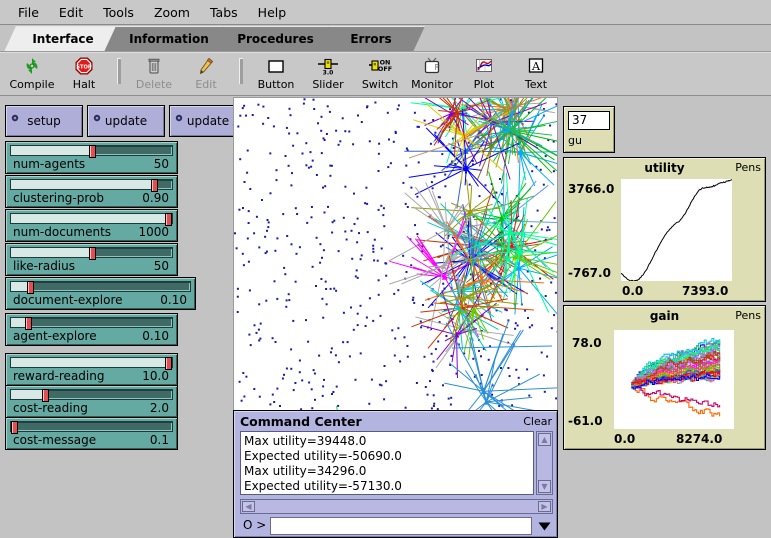  What do you see at coordinates (589, 120) in the screenshot?
I see `monitor-value: 37` at bounding box center [589, 120].